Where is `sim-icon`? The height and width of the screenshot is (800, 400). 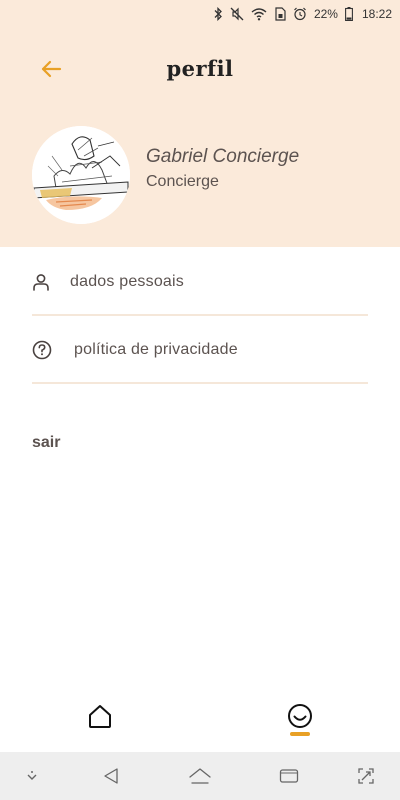
sim-icon is located at coordinates (280, 14).